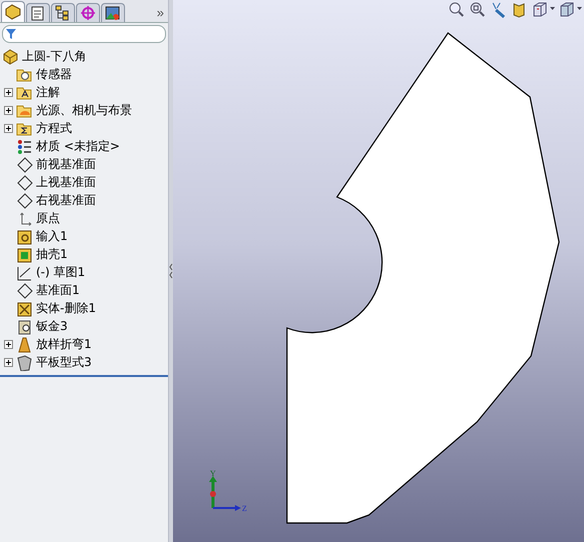 The height and width of the screenshot is (542, 584). What do you see at coordinates (78, 146) in the screenshot?
I see `tree-item: 材质 <未指定>` at bounding box center [78, 146].